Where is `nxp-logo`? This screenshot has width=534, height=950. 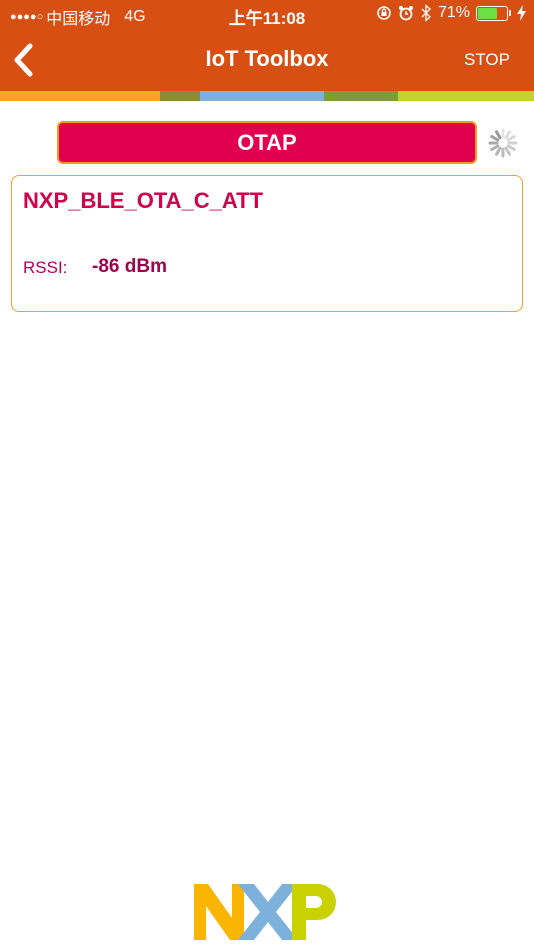
nxp-logo is located at coordinates (265, 912).